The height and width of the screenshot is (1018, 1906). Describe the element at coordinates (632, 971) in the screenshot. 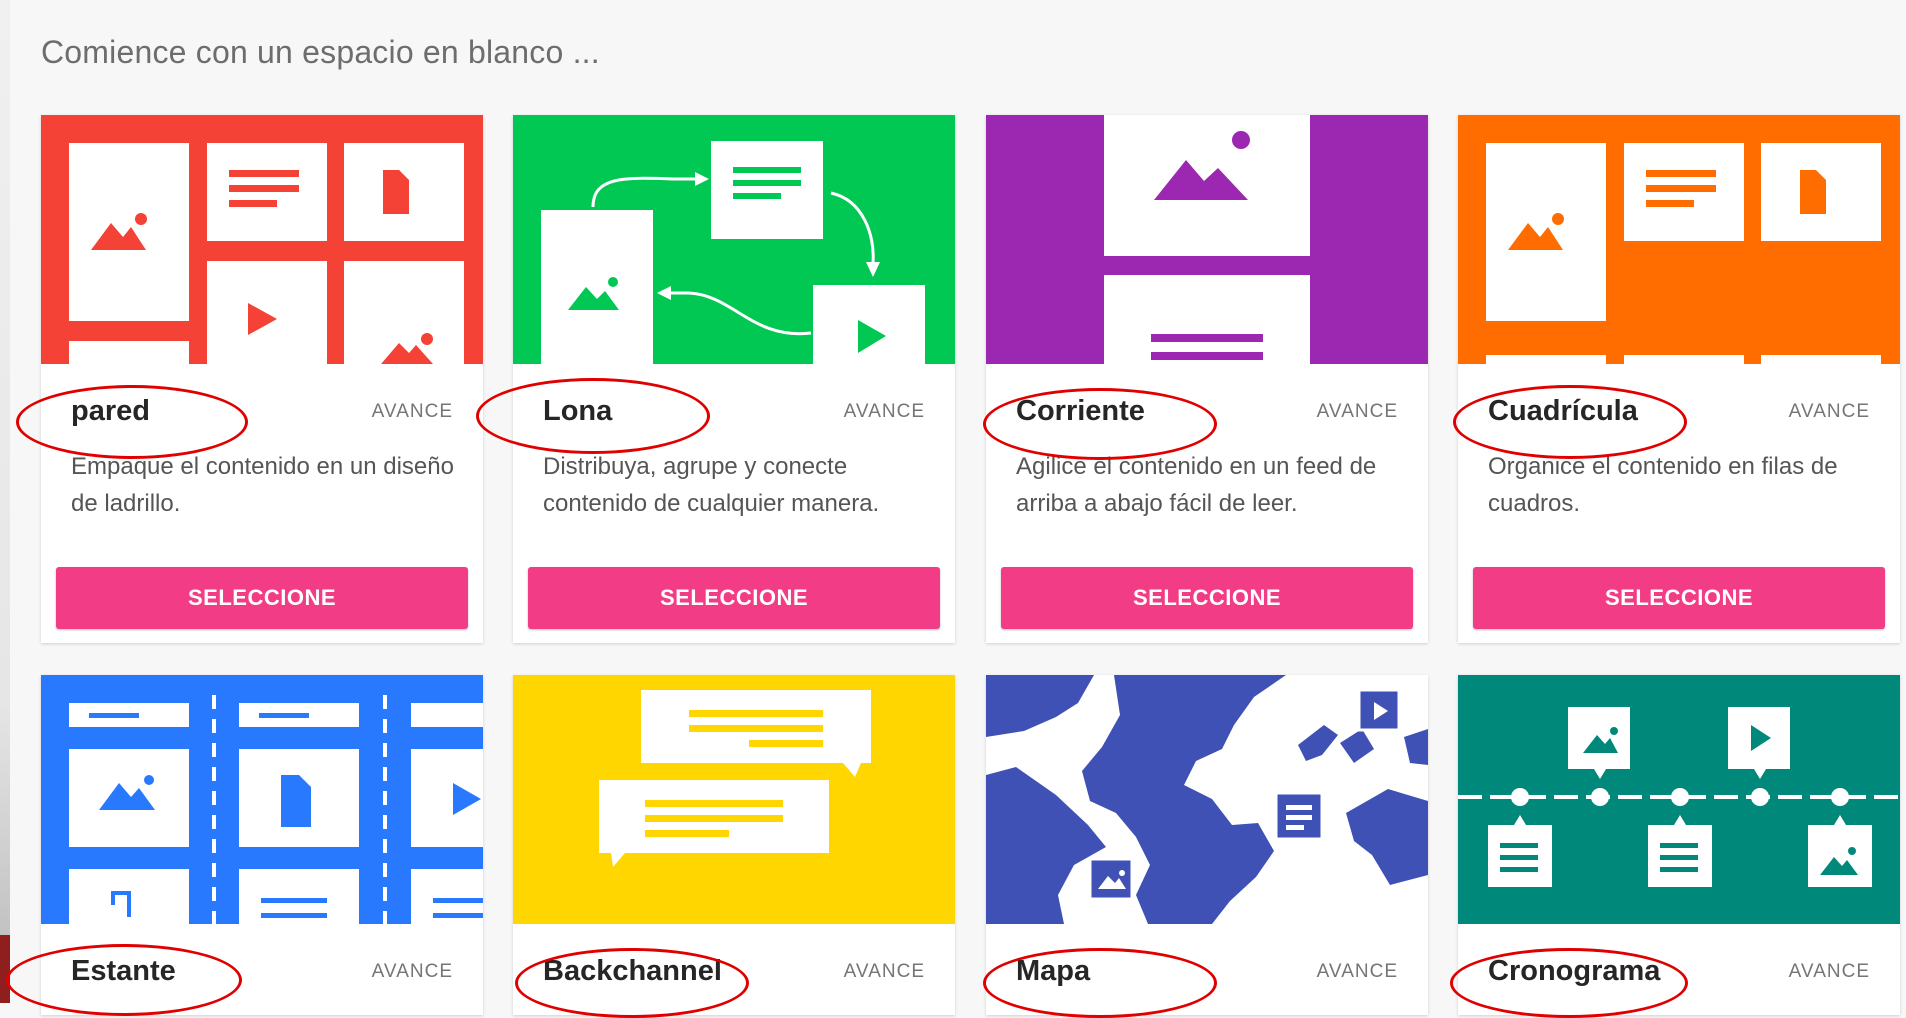

I see `card-title: Backchannel` at that location.